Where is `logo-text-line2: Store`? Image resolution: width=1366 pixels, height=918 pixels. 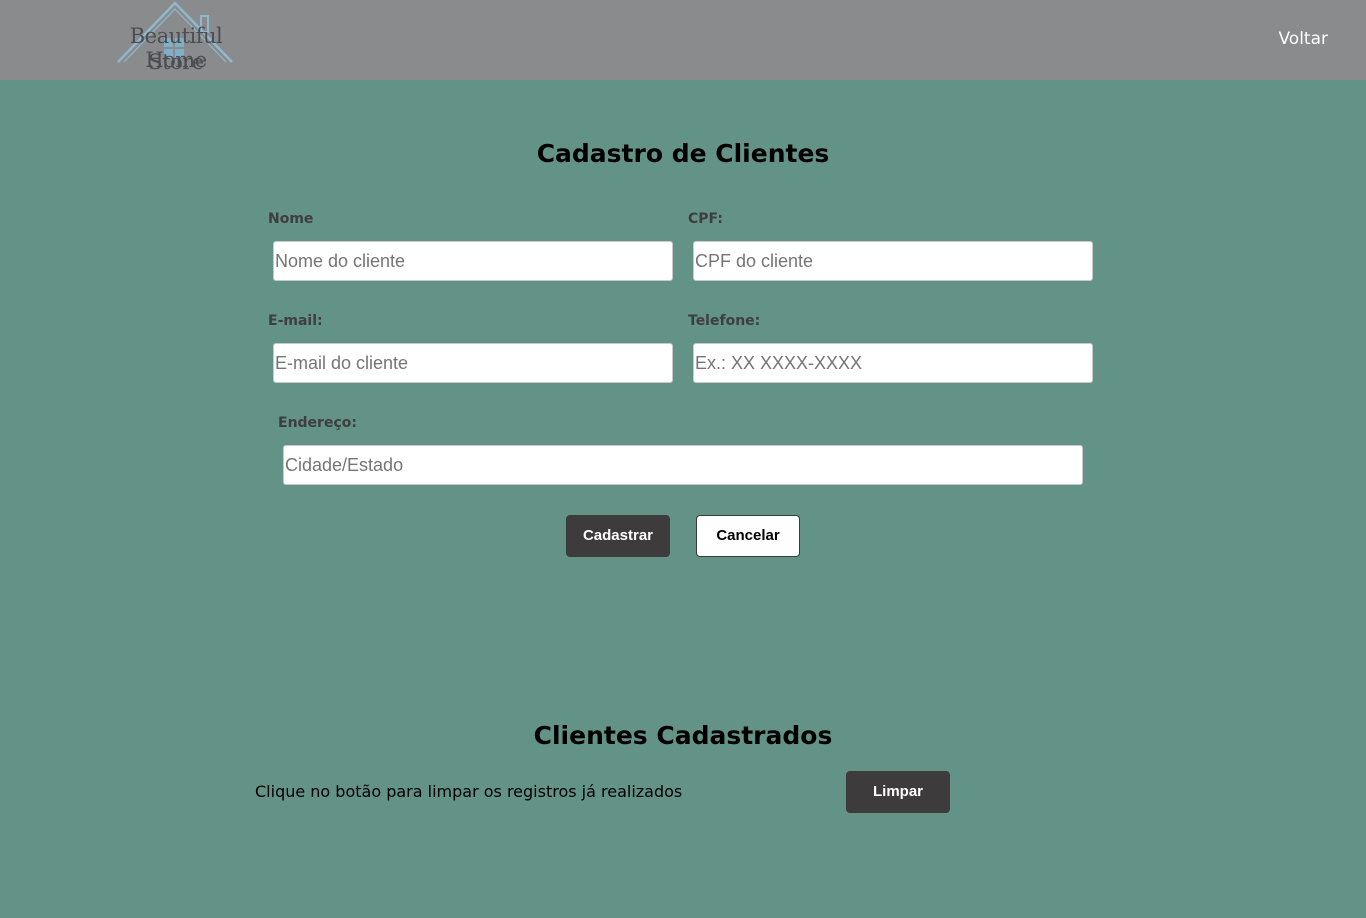 logo-text-line2: Store is located at coordinates (176, 62).